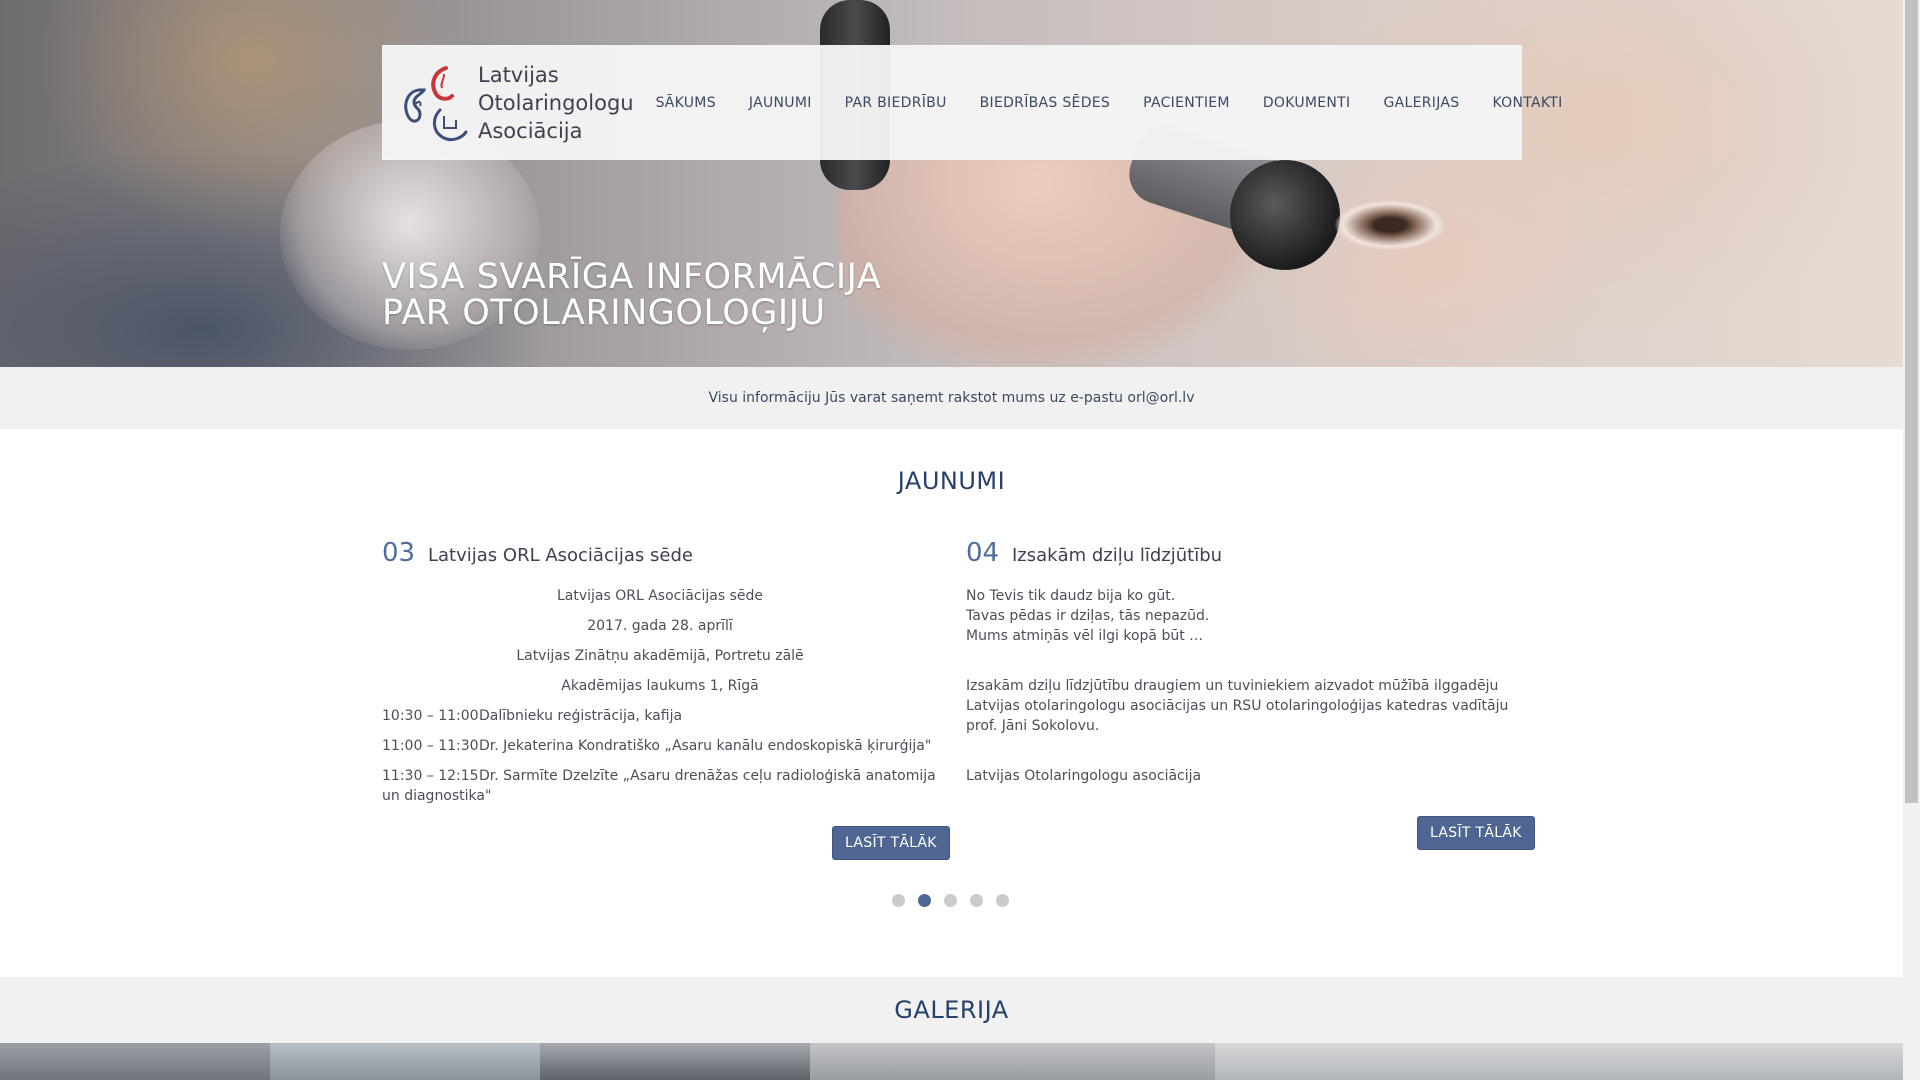  Describe the element at coordinates (518, 74) in the screenshot. I see `logo-line1: Latvijas` at that location.